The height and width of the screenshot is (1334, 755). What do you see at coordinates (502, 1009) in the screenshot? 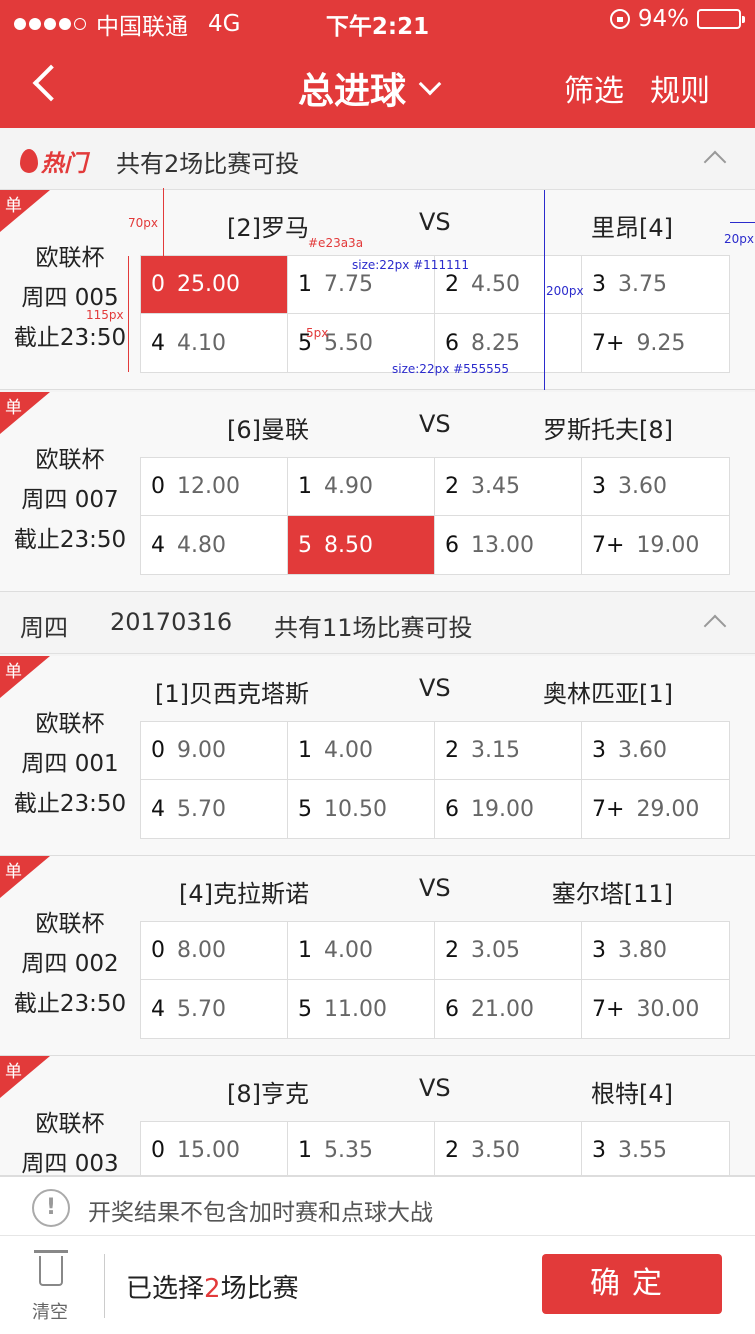
I see `odds-value: 21.00` at bounding box center [502, 1009].